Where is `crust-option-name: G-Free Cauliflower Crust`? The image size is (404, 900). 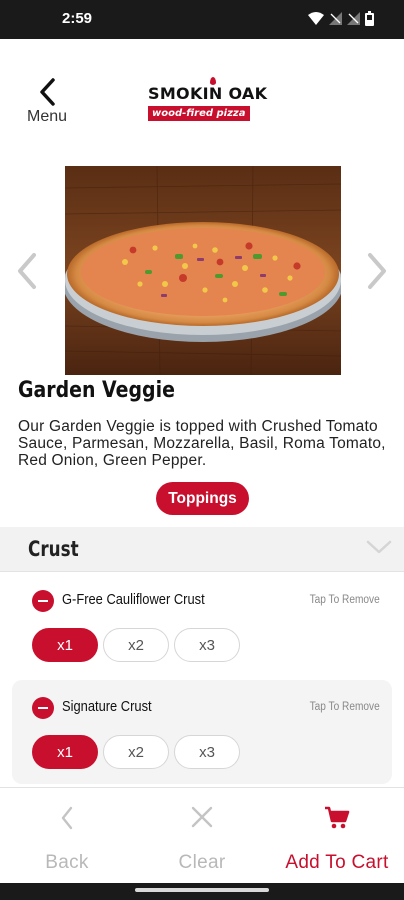
crust-option-name: G-Free Cauliflower Crust is located at coordinates (133, 599).